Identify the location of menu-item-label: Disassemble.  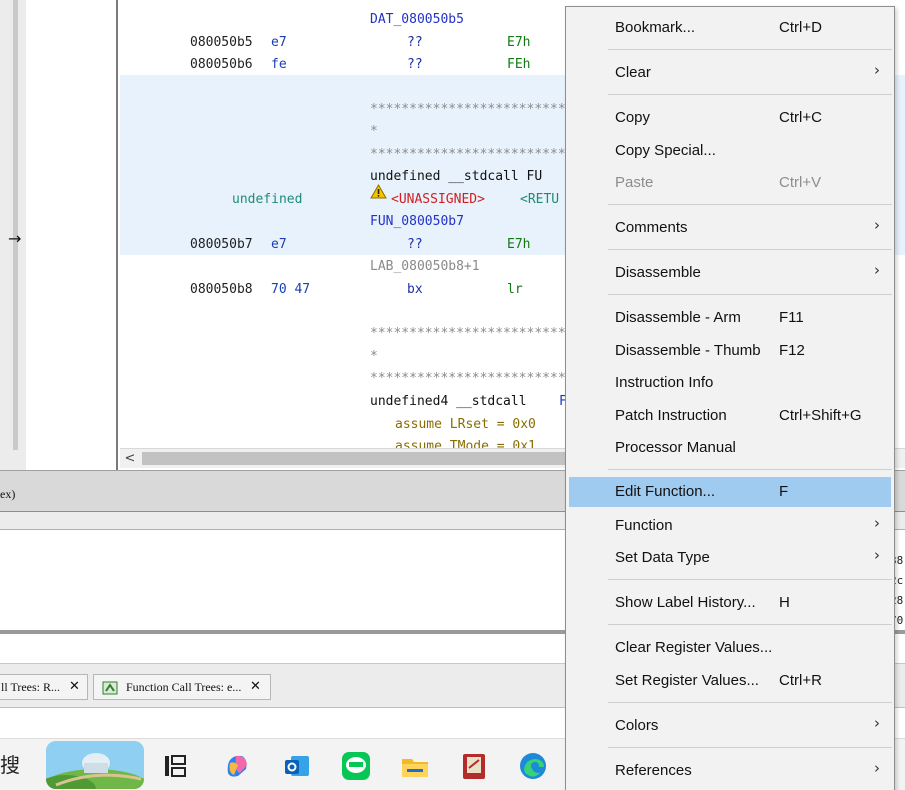
(658, 272).